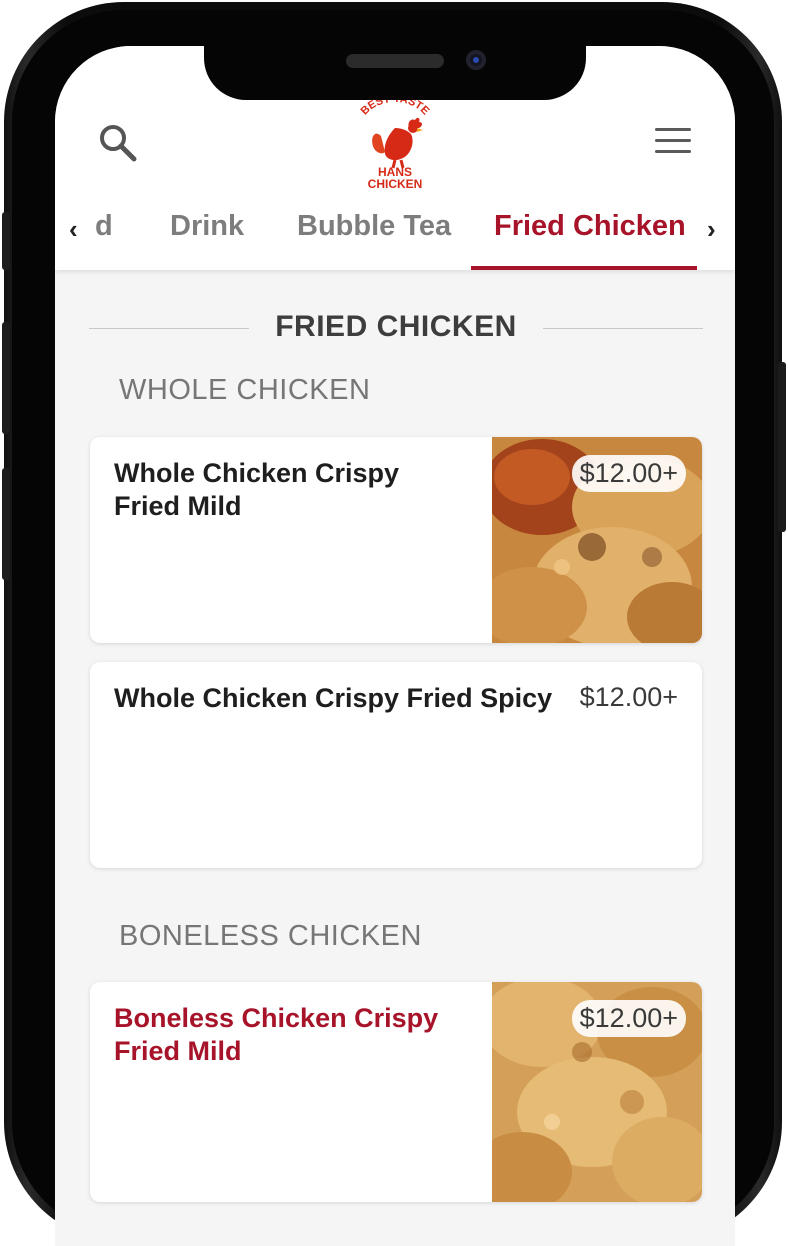 The image size is (788, 1246). Describe the element at coordinates (395, 107) in the screenshot. I see `logo-tagline-text: BEST TASTE` at that location.